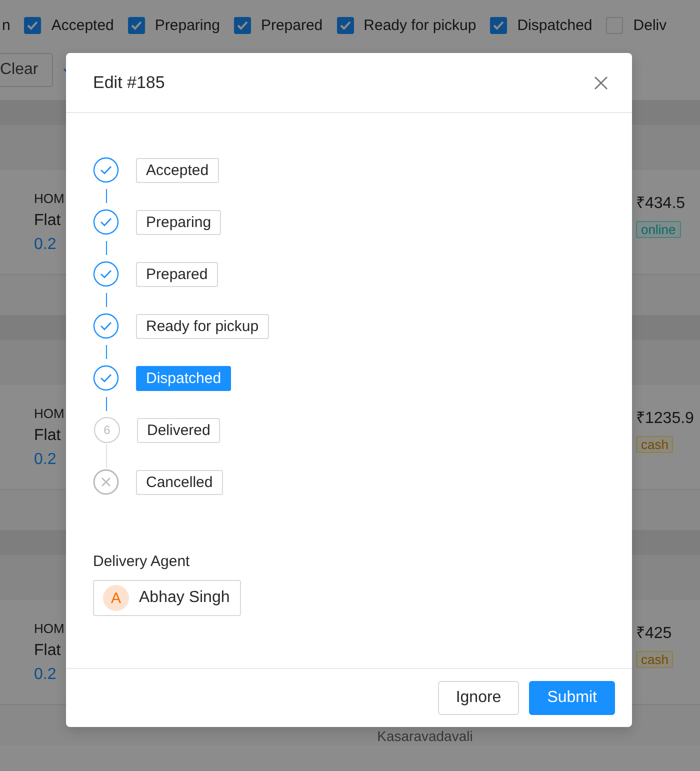  I want to click on clear-button: Clear, so click(27, 70).